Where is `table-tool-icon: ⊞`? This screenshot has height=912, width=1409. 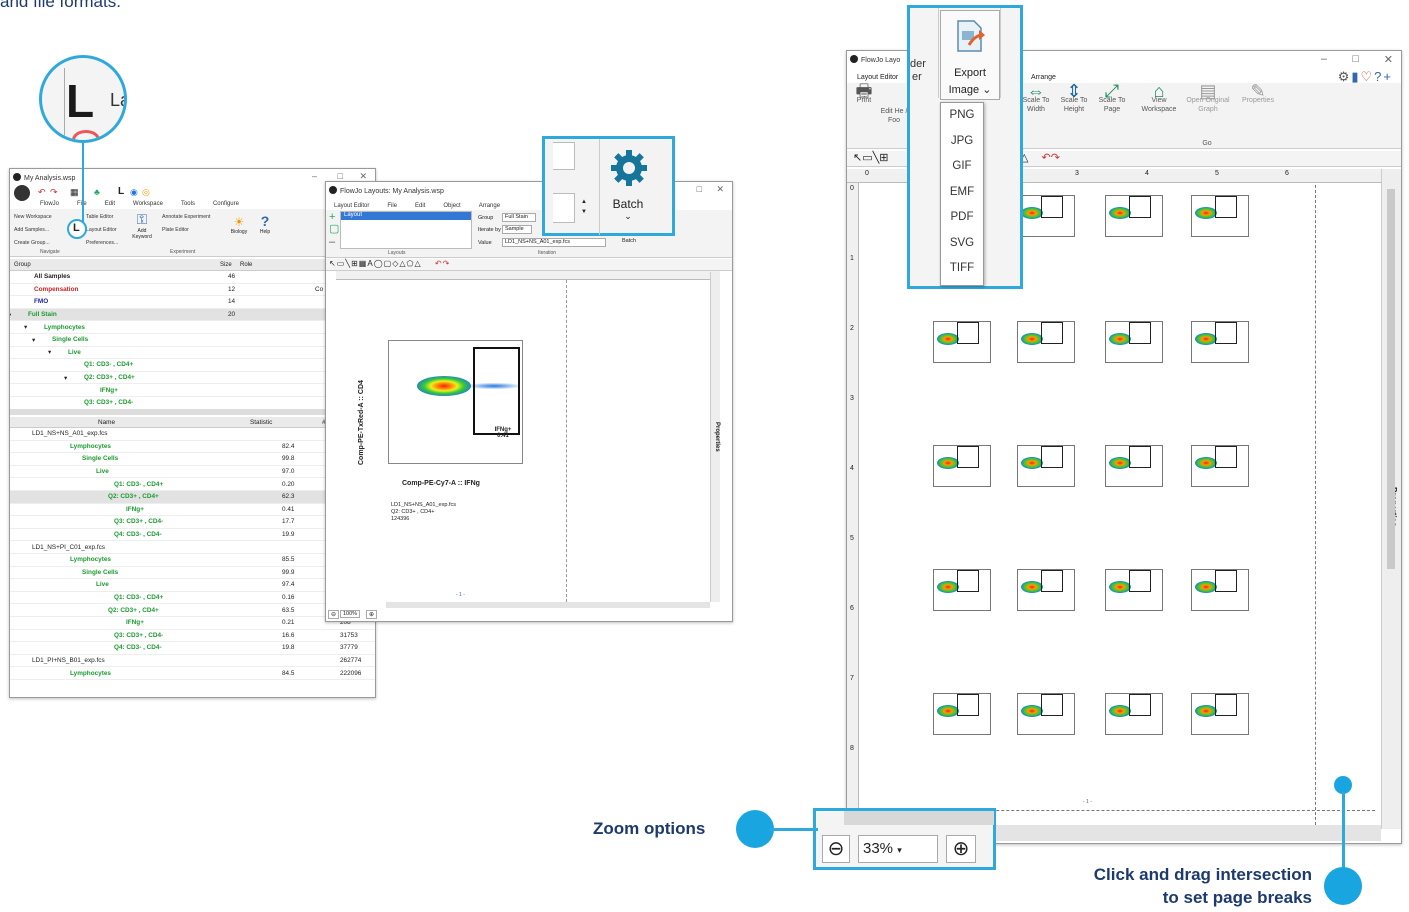 table-tool-icon: ⊞ is located at coordinates (355, 263).